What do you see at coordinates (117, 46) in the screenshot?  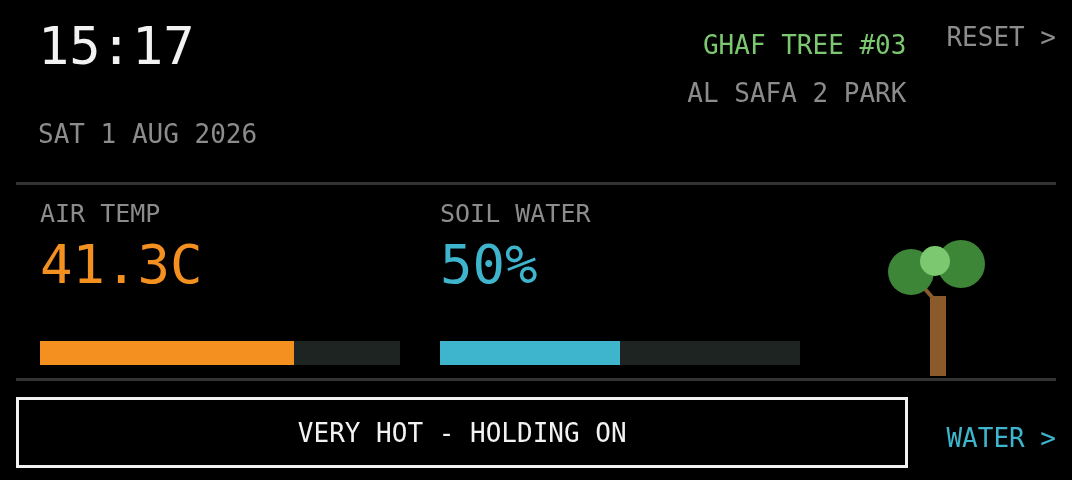 I see `clock-time: 15:17` at bounding box center [117, 46].